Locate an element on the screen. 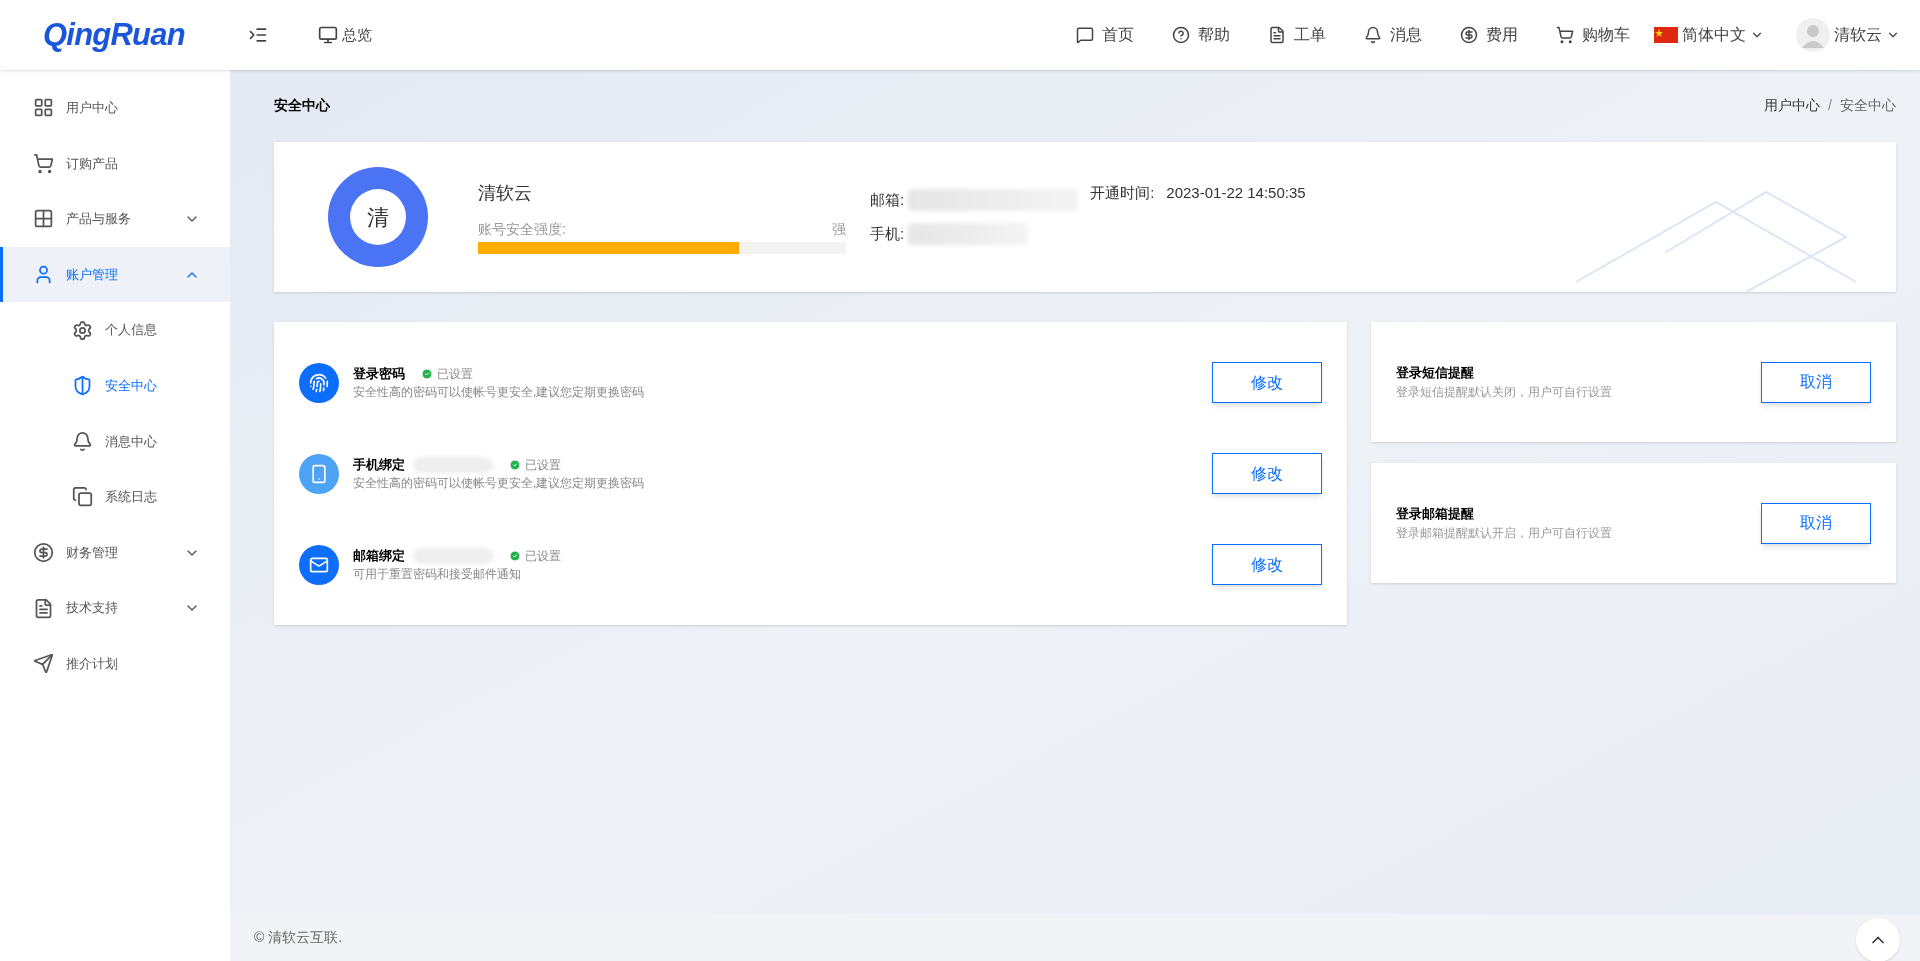 This screenshot has height=961, width=1920. sidebar-subitem: 个人信息 is located at coordinates (115, 330).